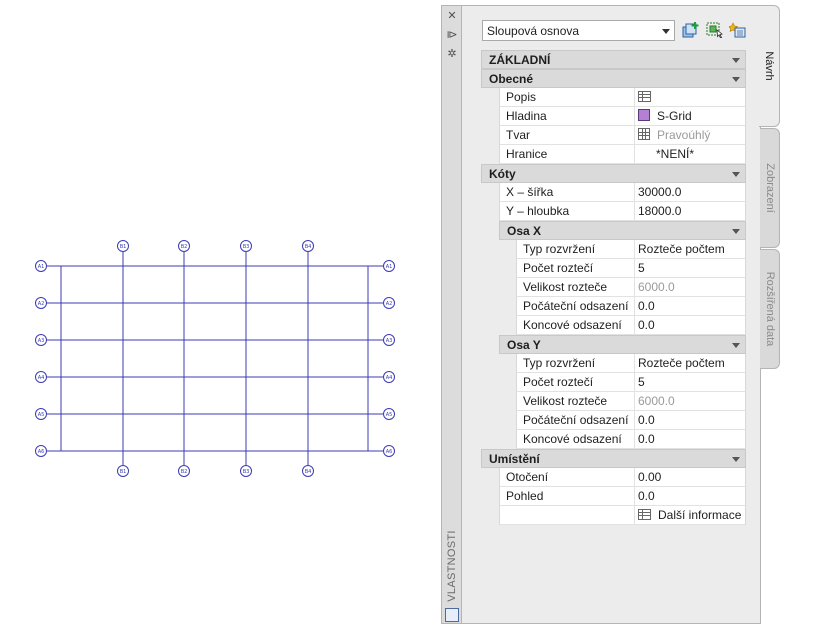 Image resolution: width=817 pixels, height=632 pixels. I want to click on grid-bubble-bottom: B3, so click(246, 471).